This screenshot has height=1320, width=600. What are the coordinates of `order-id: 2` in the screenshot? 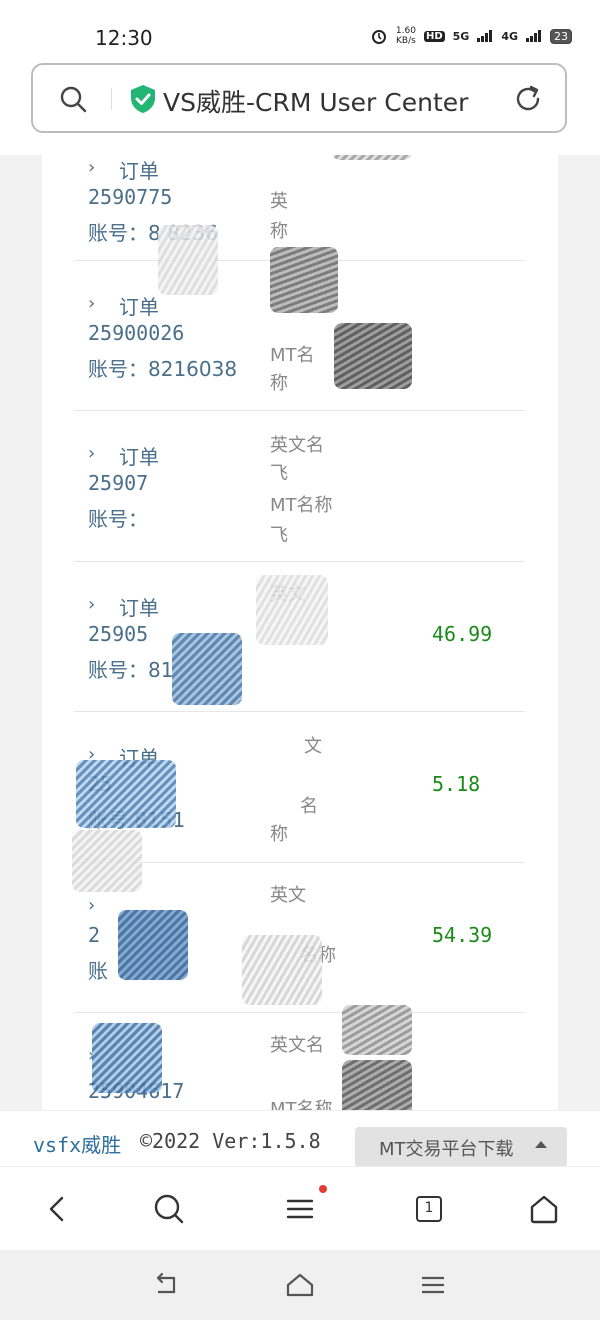 It's located at (94, 935).